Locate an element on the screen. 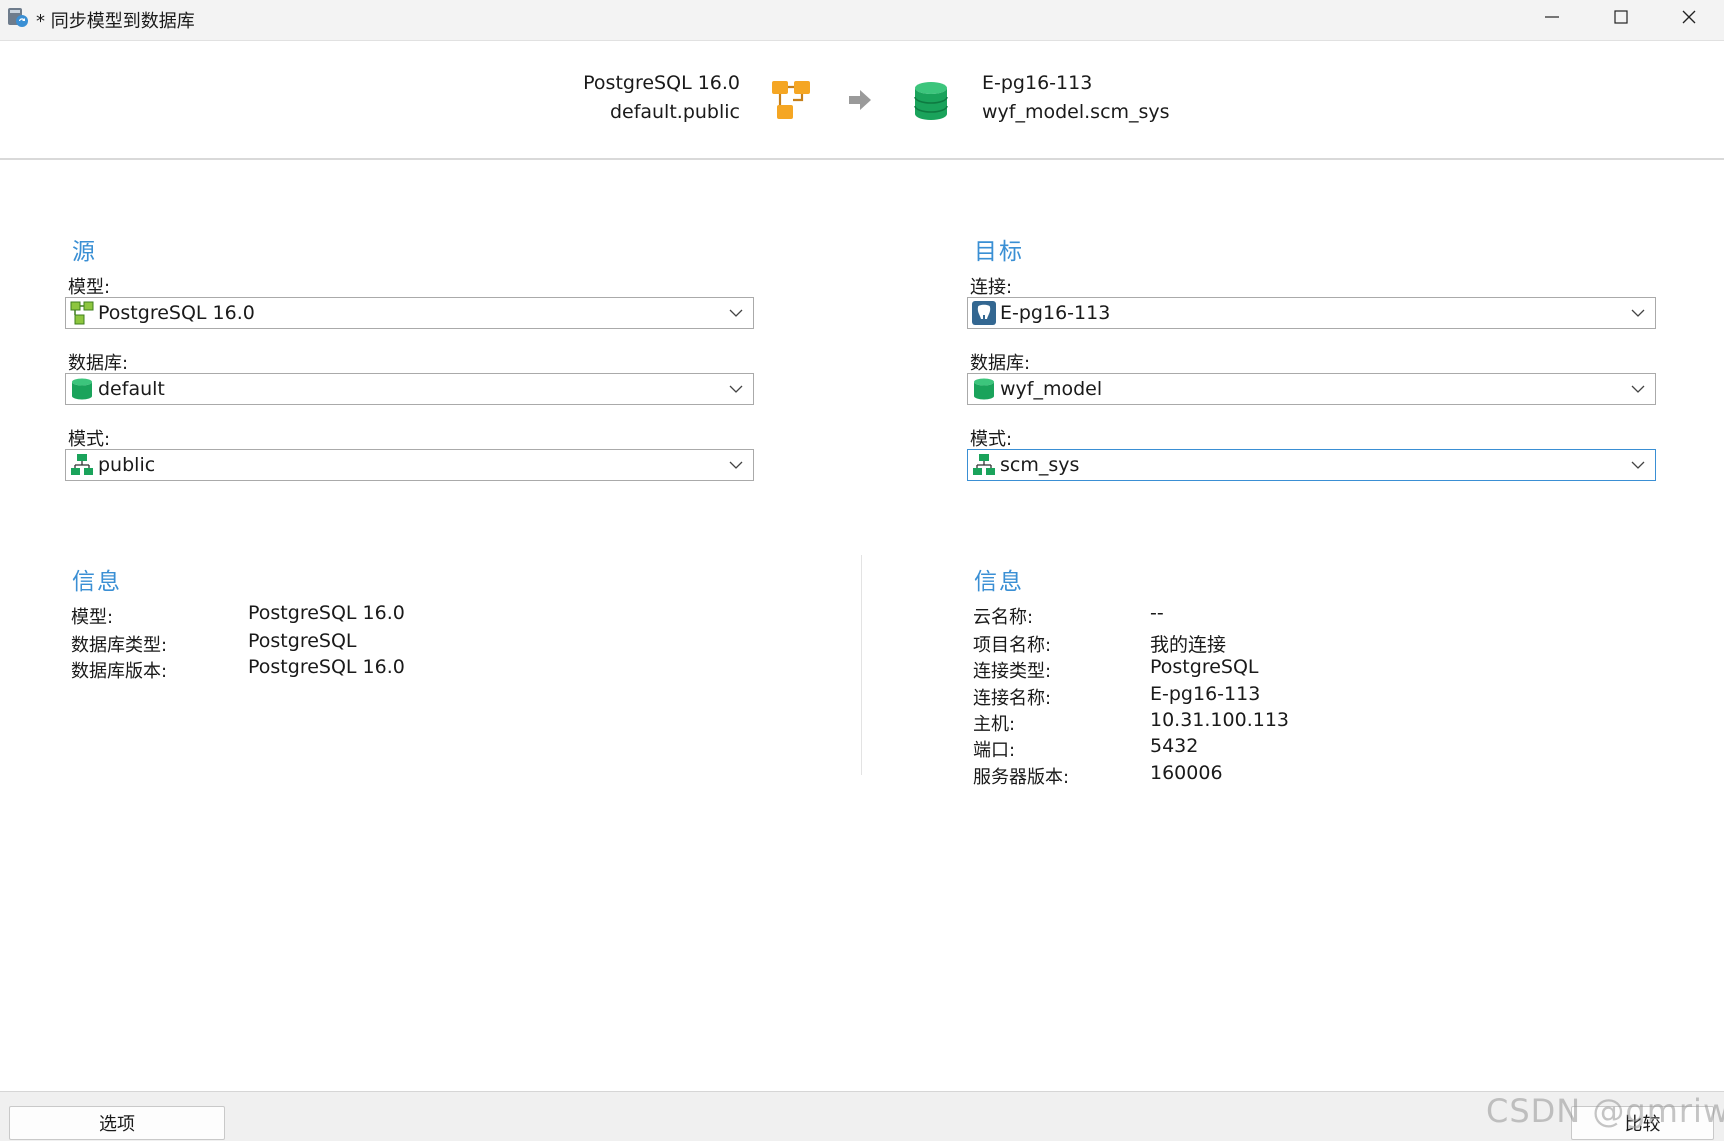  title-bar: * 同步模型到数据库 is located at coordinates (862, 20).